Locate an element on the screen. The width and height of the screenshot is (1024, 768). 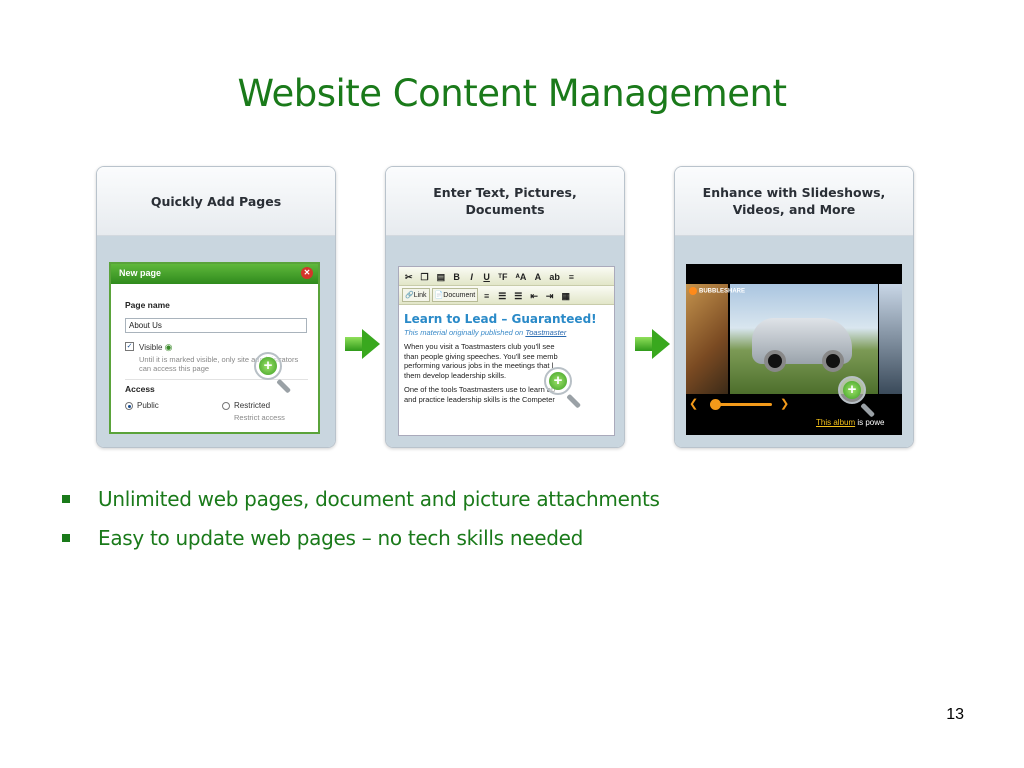
card-heading: Quickly Add Pages is located at coordinates (216, 201).